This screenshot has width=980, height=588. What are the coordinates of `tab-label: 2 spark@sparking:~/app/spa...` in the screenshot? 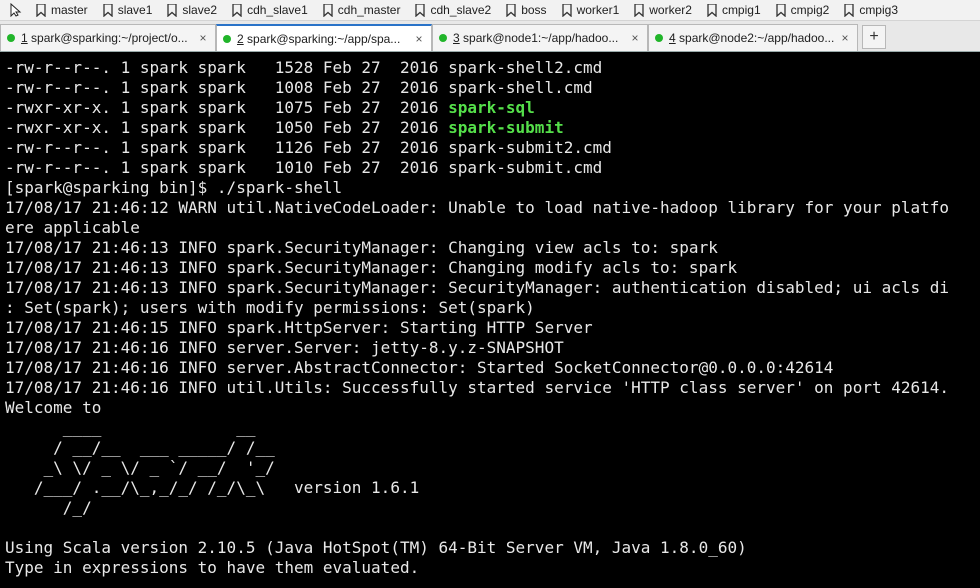 It's located at (324, 39).